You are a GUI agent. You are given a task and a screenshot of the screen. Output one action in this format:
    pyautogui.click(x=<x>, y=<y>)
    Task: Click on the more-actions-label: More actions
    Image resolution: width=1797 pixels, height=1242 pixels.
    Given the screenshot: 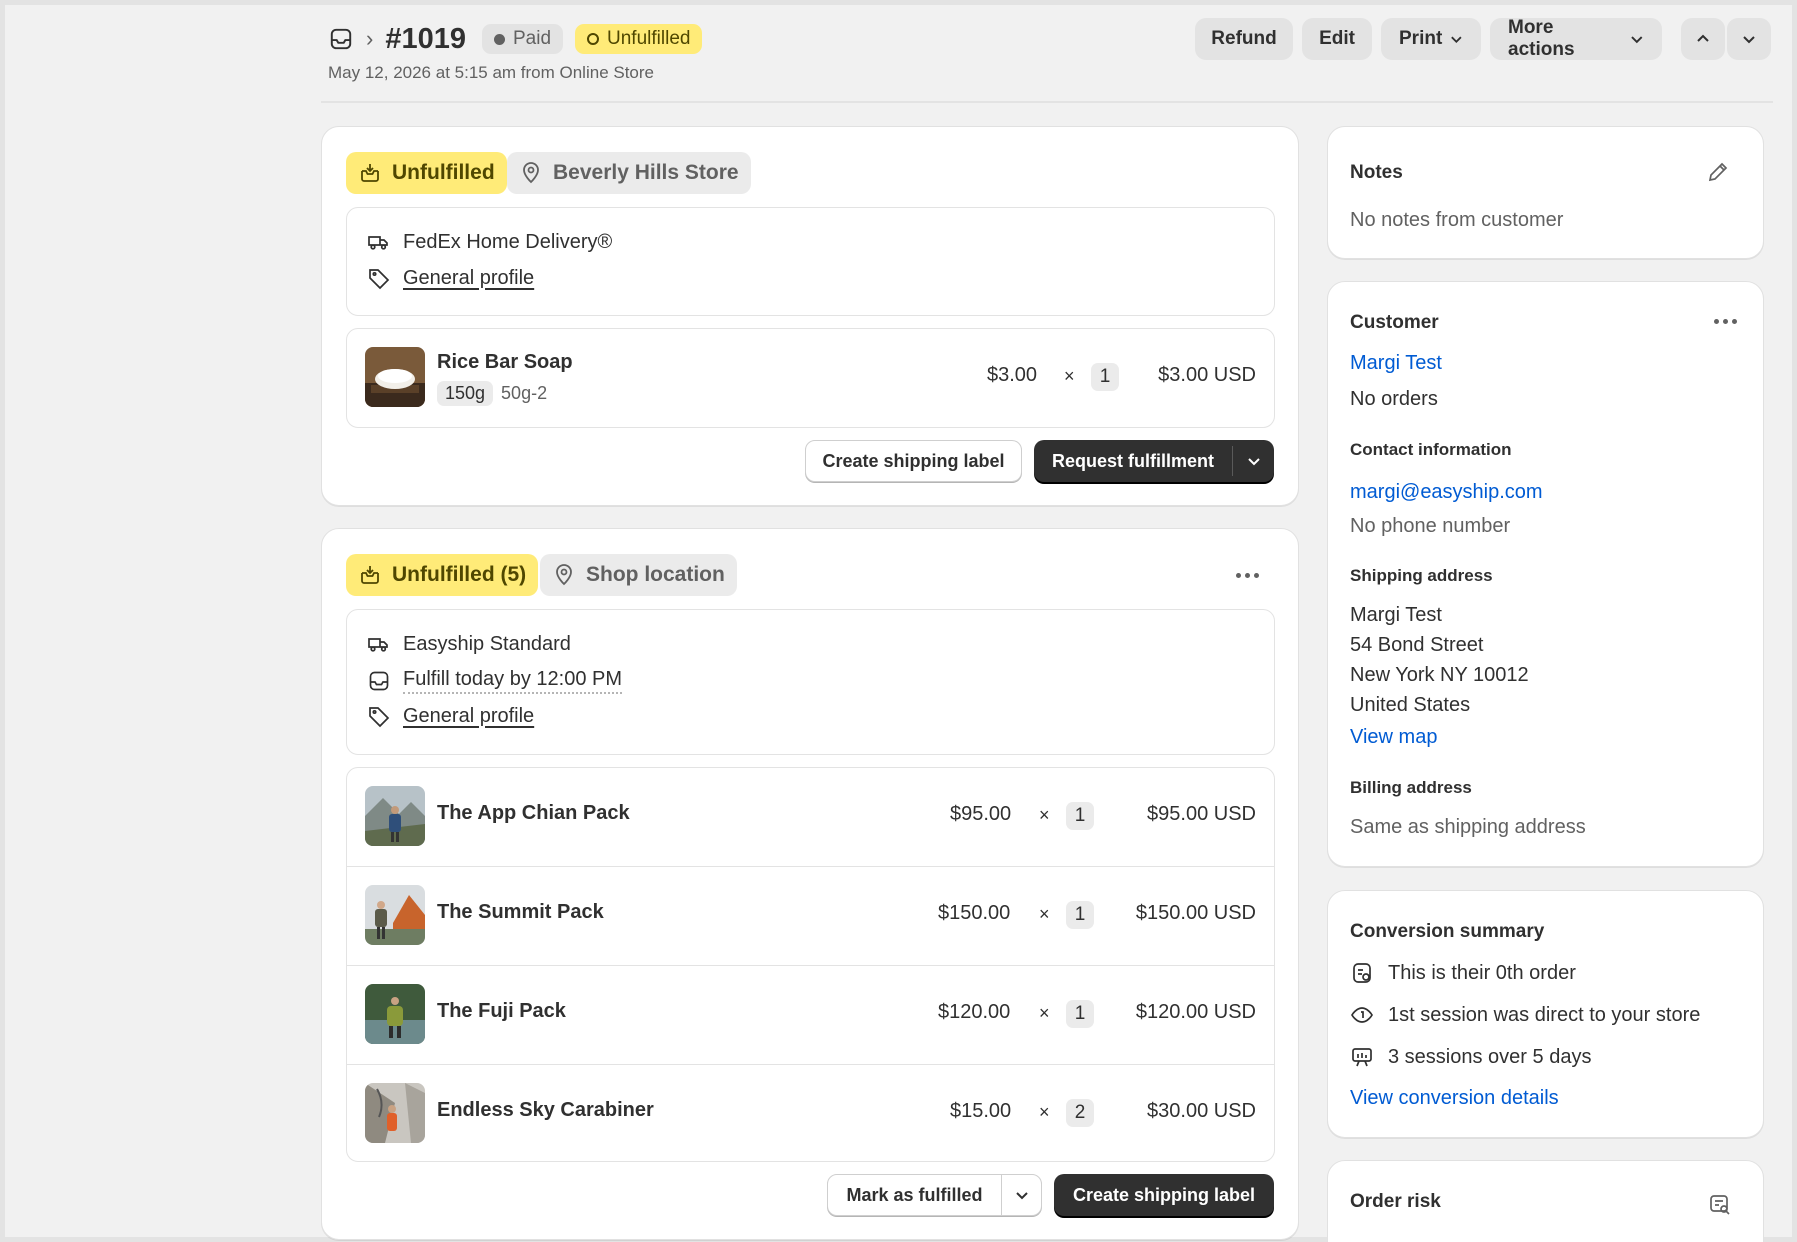 What is the action you would take?
    pyautogui.click(x=1541, y=38)
    